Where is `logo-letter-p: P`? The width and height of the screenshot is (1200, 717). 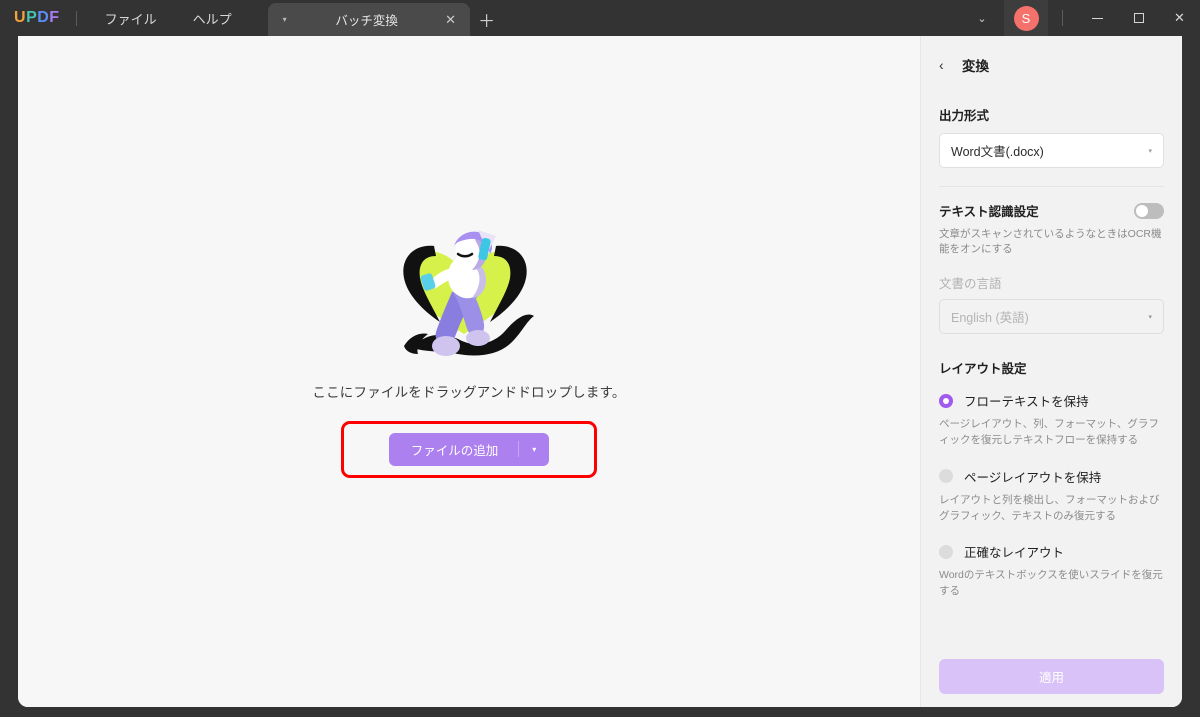
logo-letter-p: P is located at coordinates (32, 17).